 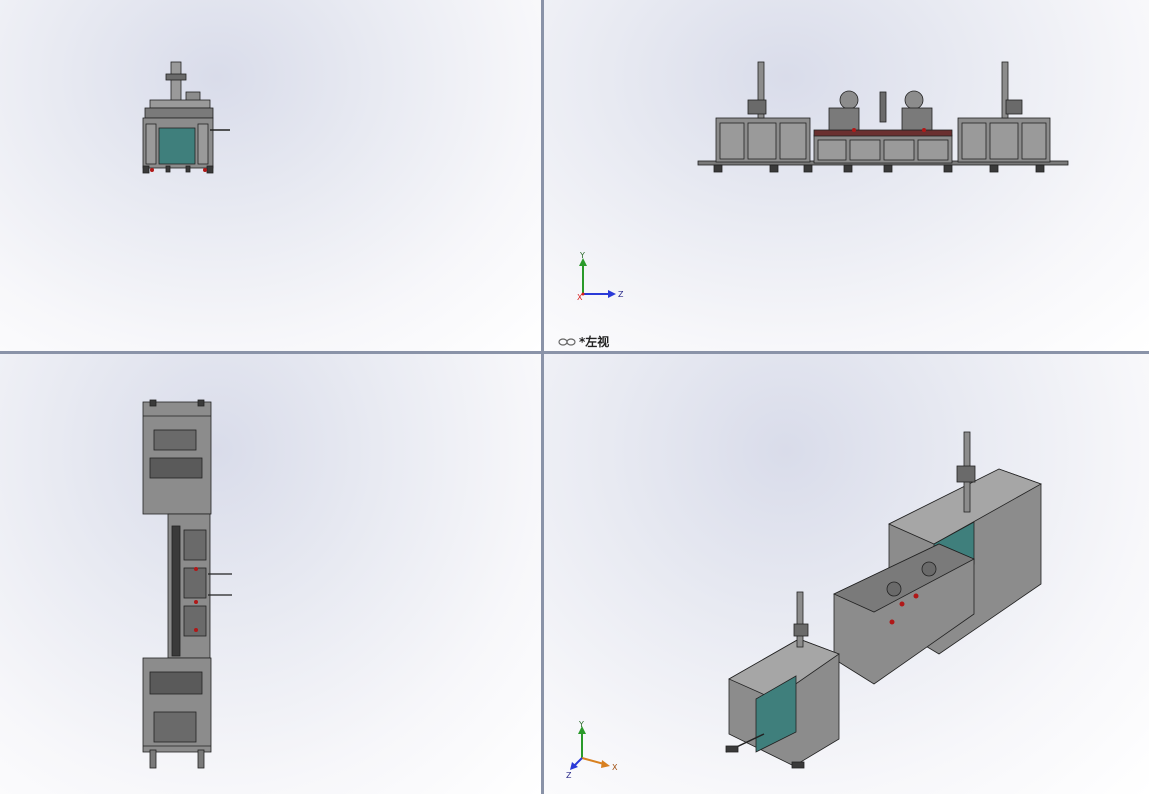 What do you see at coordinates (569, 774) in the screenshot?
I see `axis-z-label-iso: Z` at bounding box center [569, 774].